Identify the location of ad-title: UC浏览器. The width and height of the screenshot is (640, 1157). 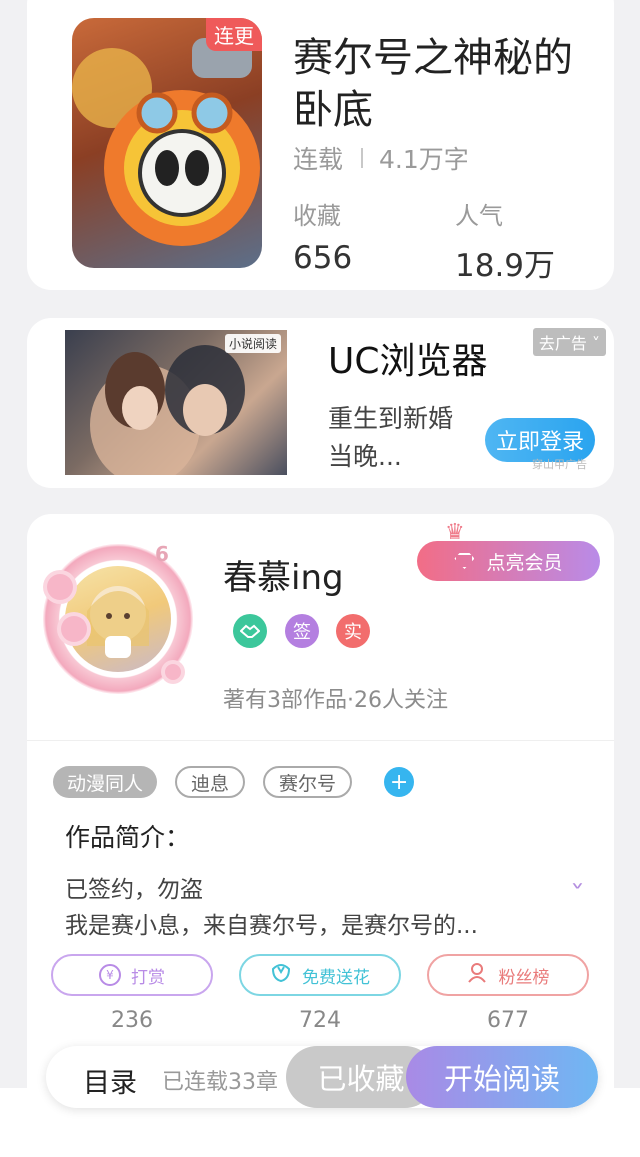
(408, 361).